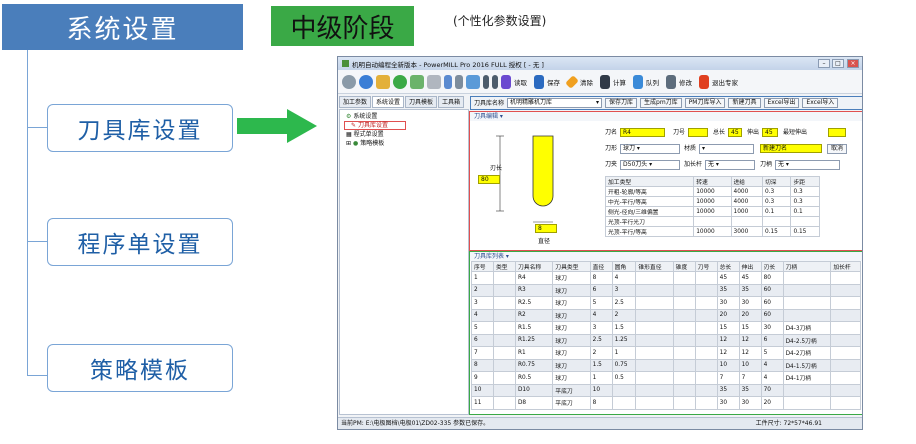 The image size is (916, 444). I want to click on table-cell: 4, so click(772, 365).